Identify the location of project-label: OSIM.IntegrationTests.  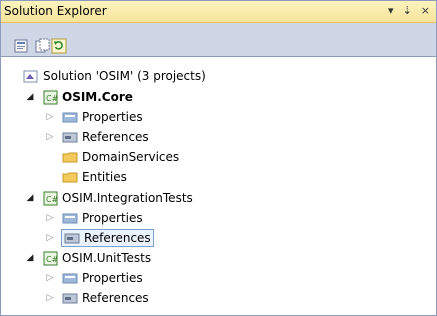
(127, 198).